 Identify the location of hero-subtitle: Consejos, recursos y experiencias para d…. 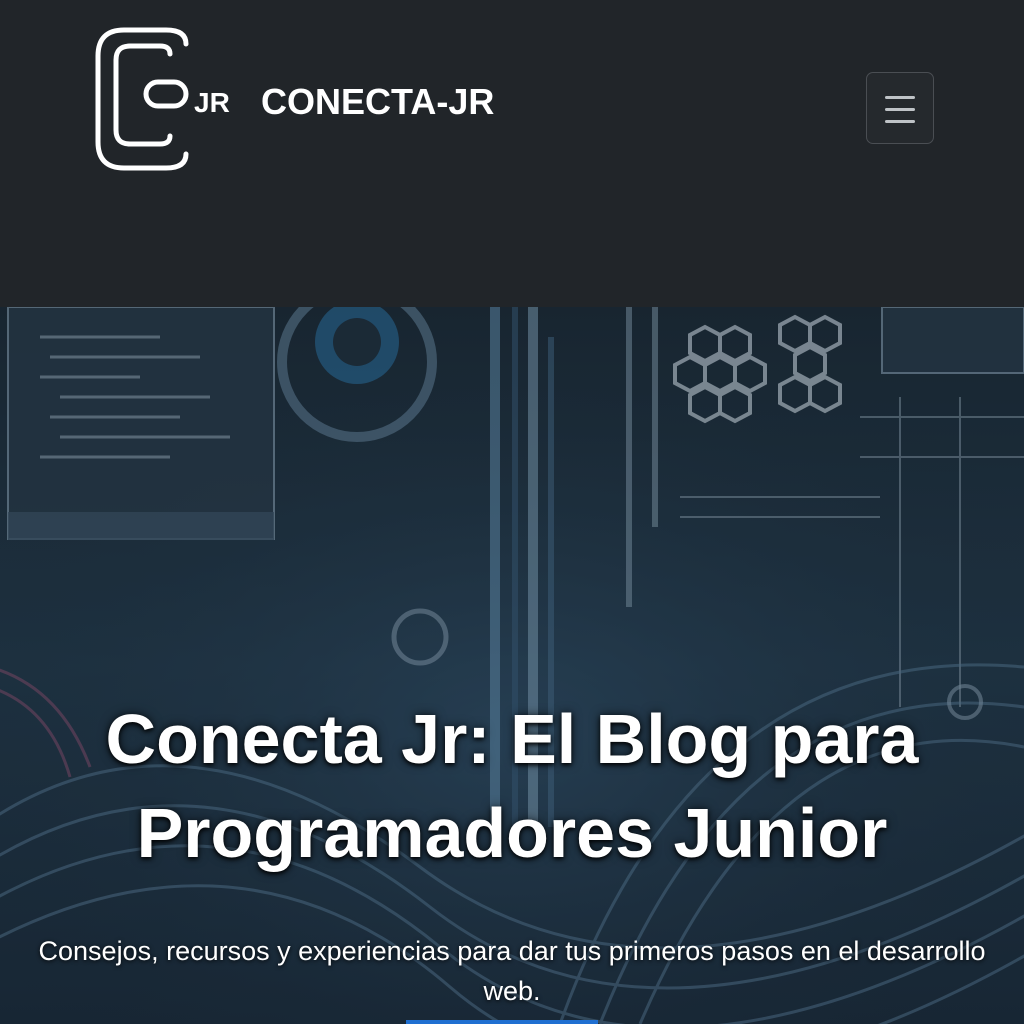
(512, 971).